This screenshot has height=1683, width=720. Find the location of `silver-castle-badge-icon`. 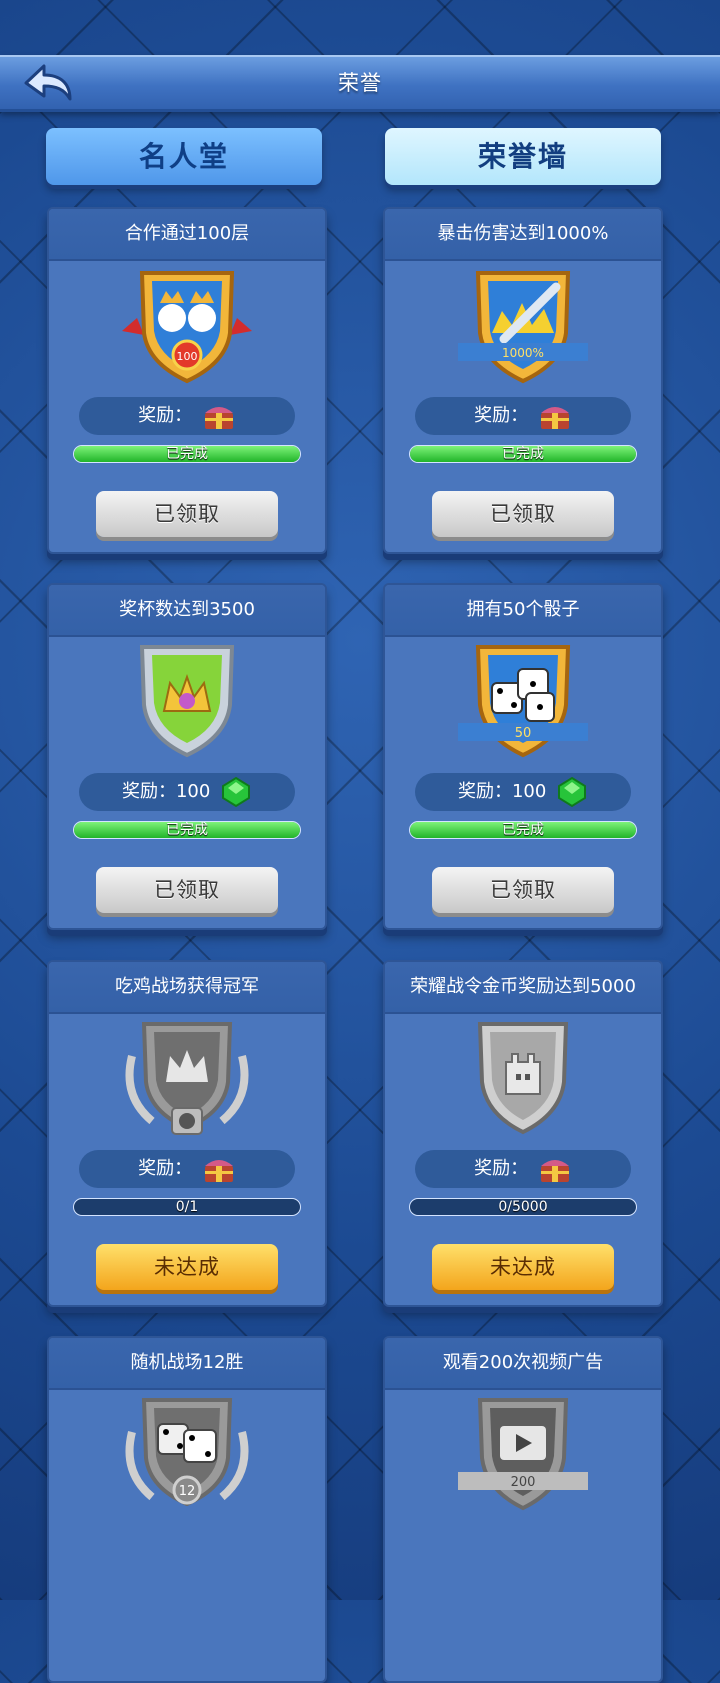

silver-castle-badge-icon is located at coordinates (523, 1081).